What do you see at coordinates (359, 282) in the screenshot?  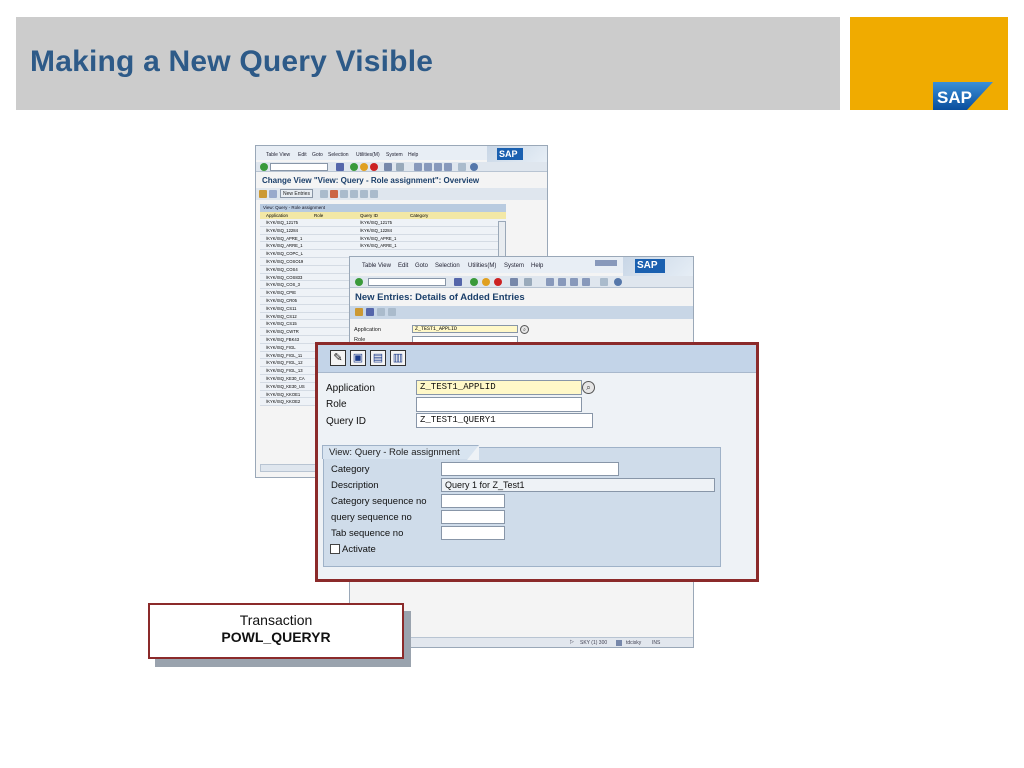 I see `d-enter-icon` at bounding box center [359, 282].